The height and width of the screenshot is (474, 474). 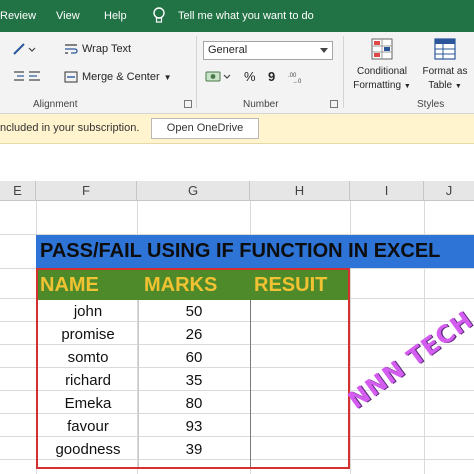 I want to click on comma-style-button: 9, so click(x=271, y=76).